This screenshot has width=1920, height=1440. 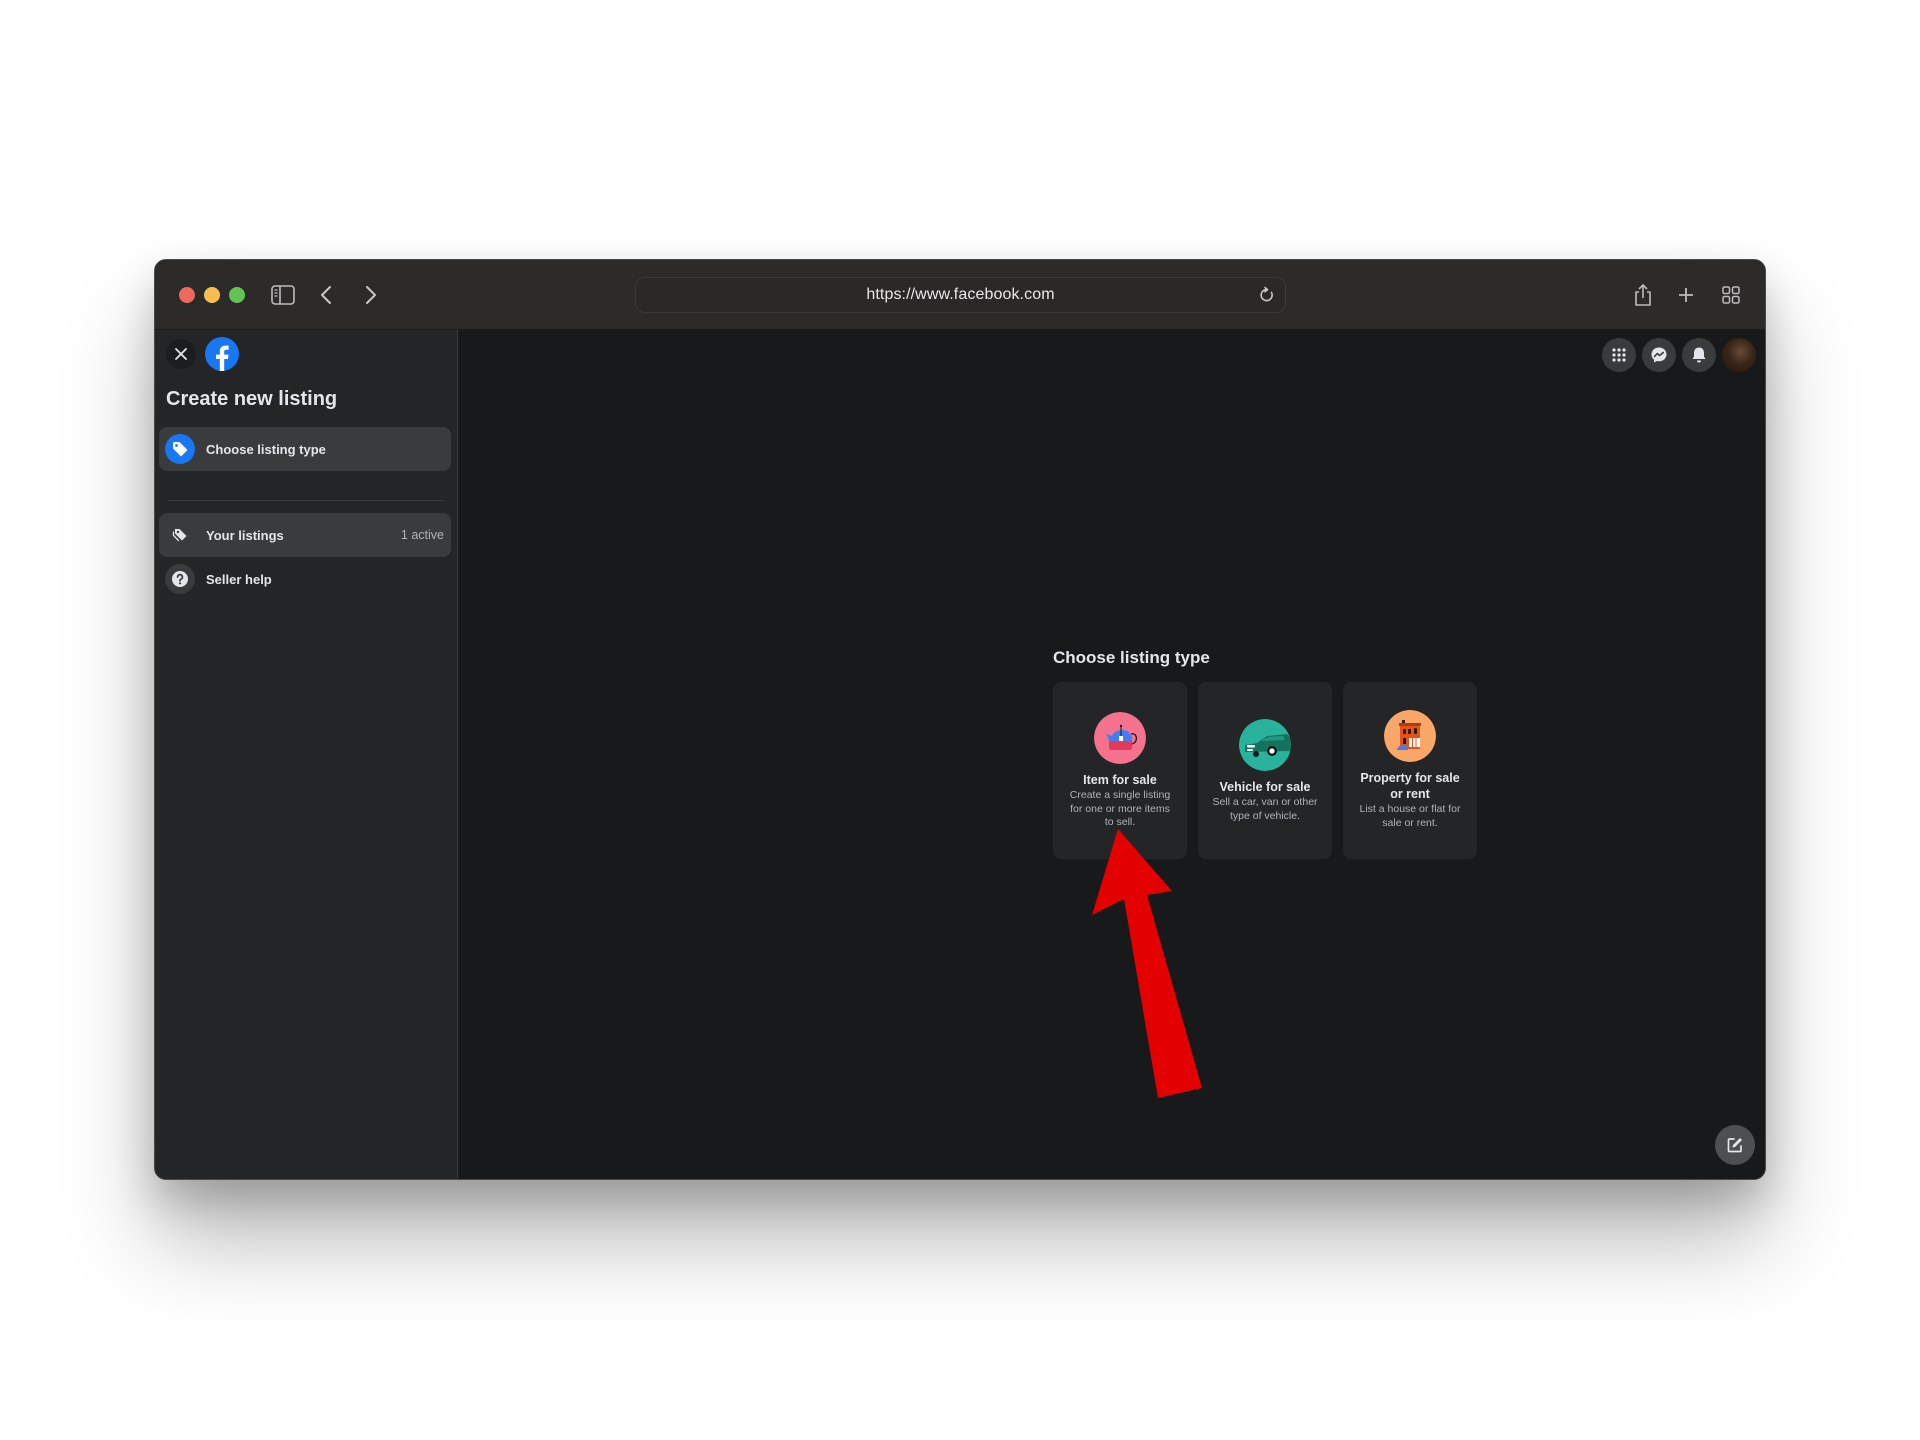 I want to click on tab-overview-icon, so click(x=1731, y=295).